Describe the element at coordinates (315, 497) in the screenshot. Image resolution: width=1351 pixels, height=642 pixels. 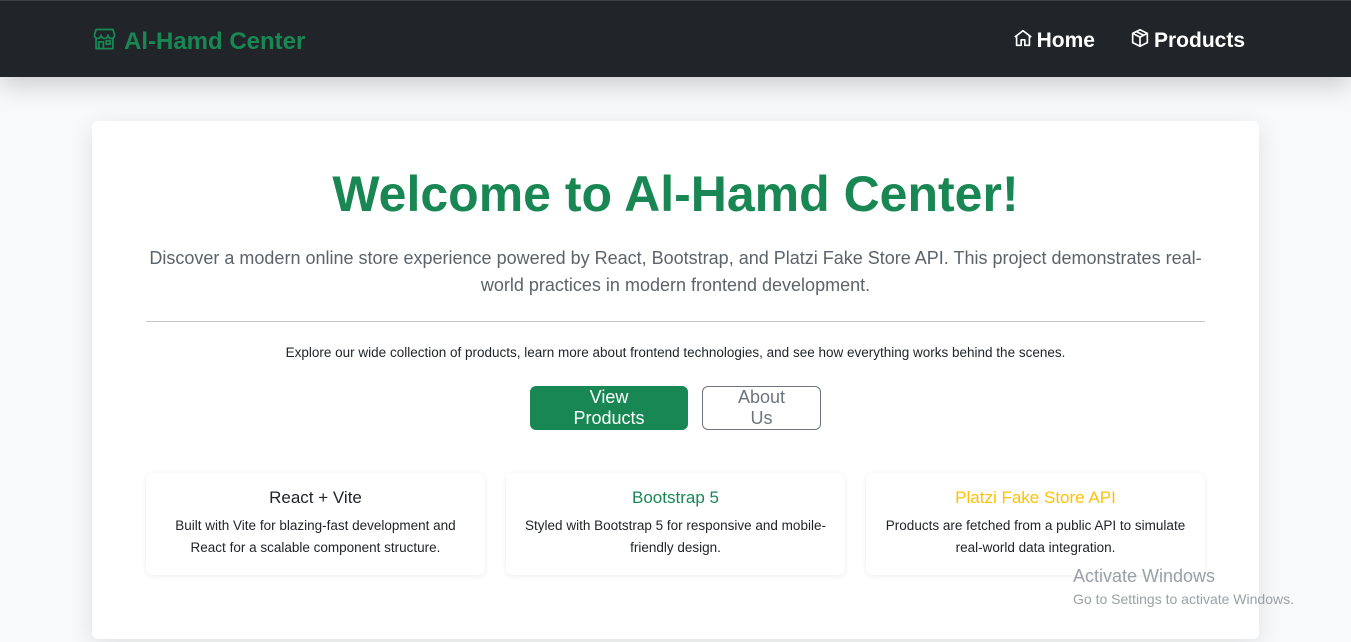
I see `feature-title: React + Vite` at that location.